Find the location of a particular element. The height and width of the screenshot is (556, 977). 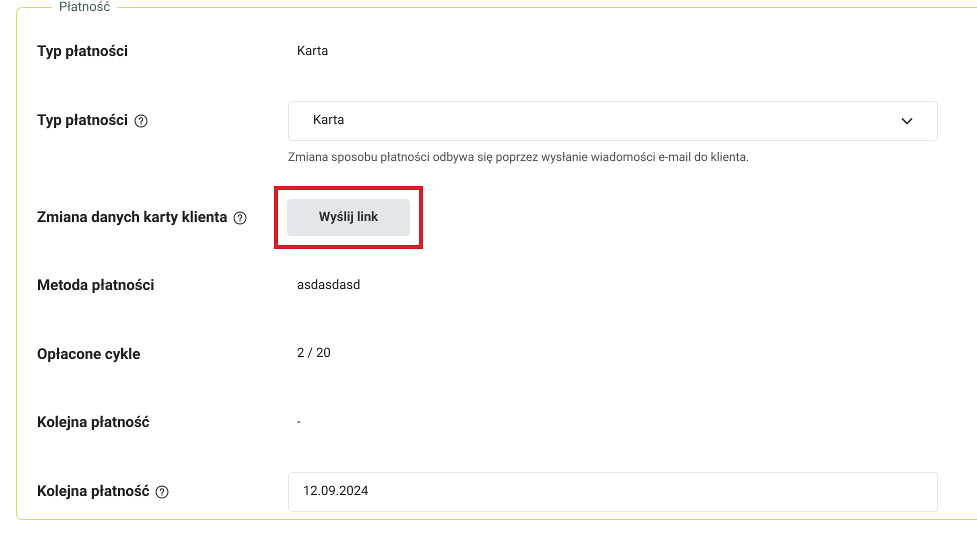

section-title: Płatność is located at coordinates (85, 8).